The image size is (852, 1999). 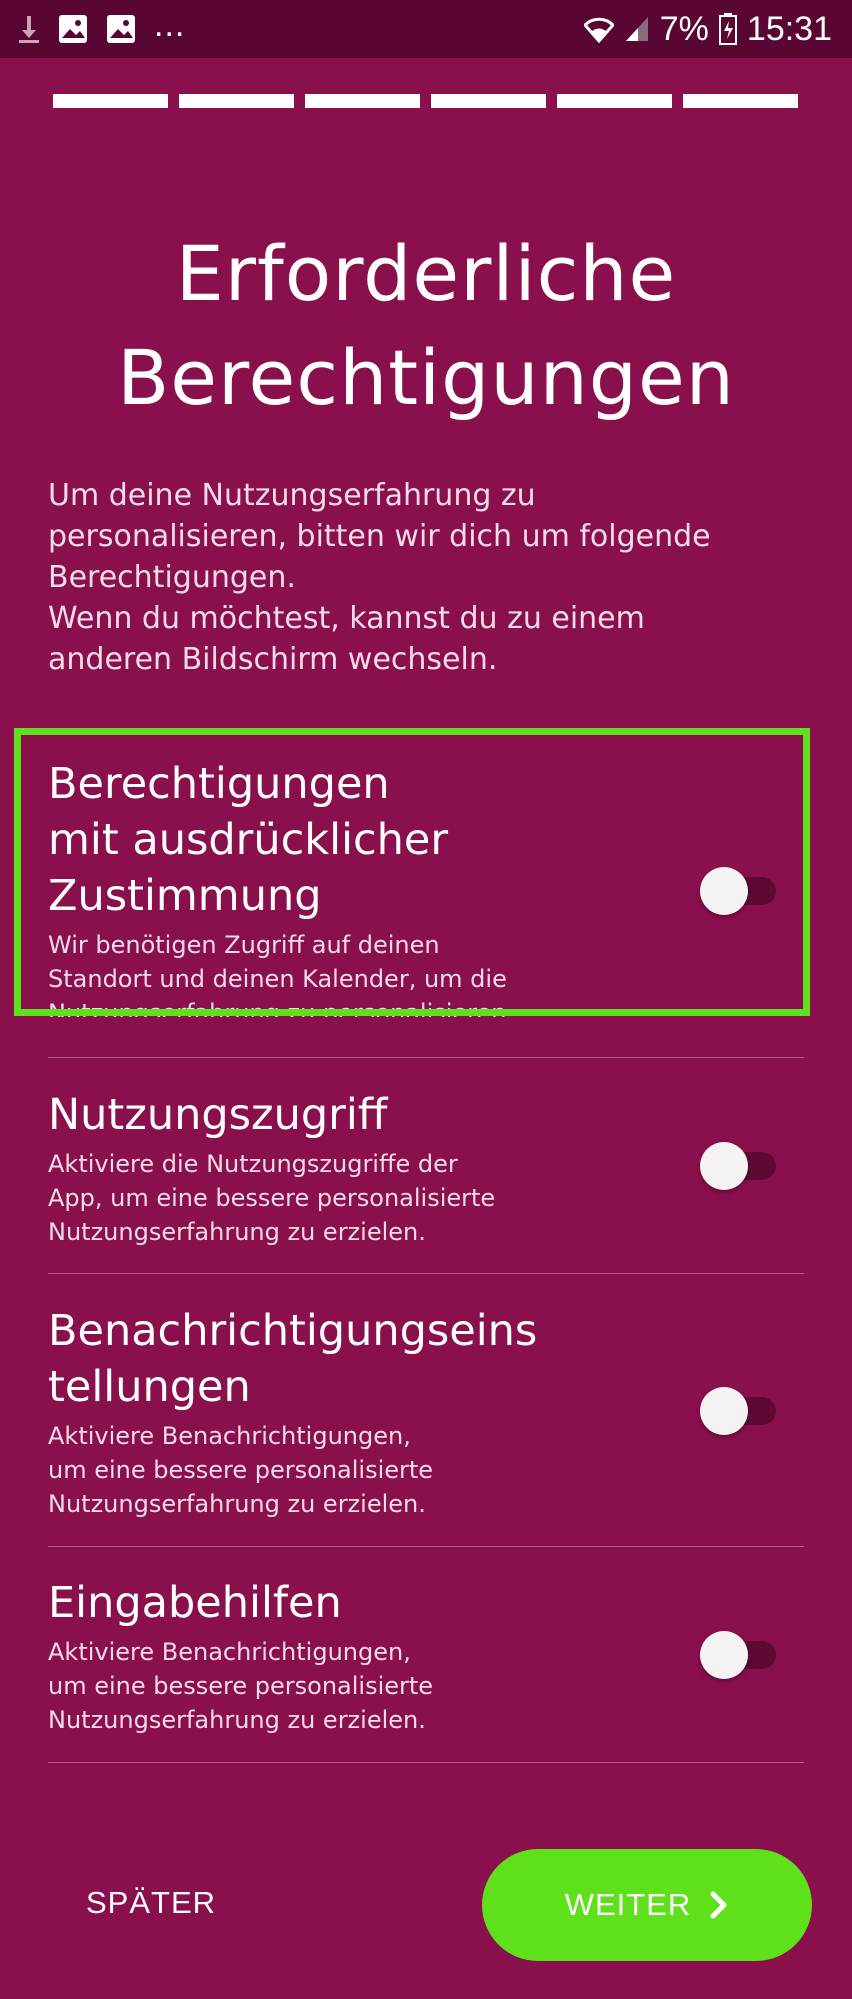 I want to click on wifi-icon, so click(x=598, y=30).